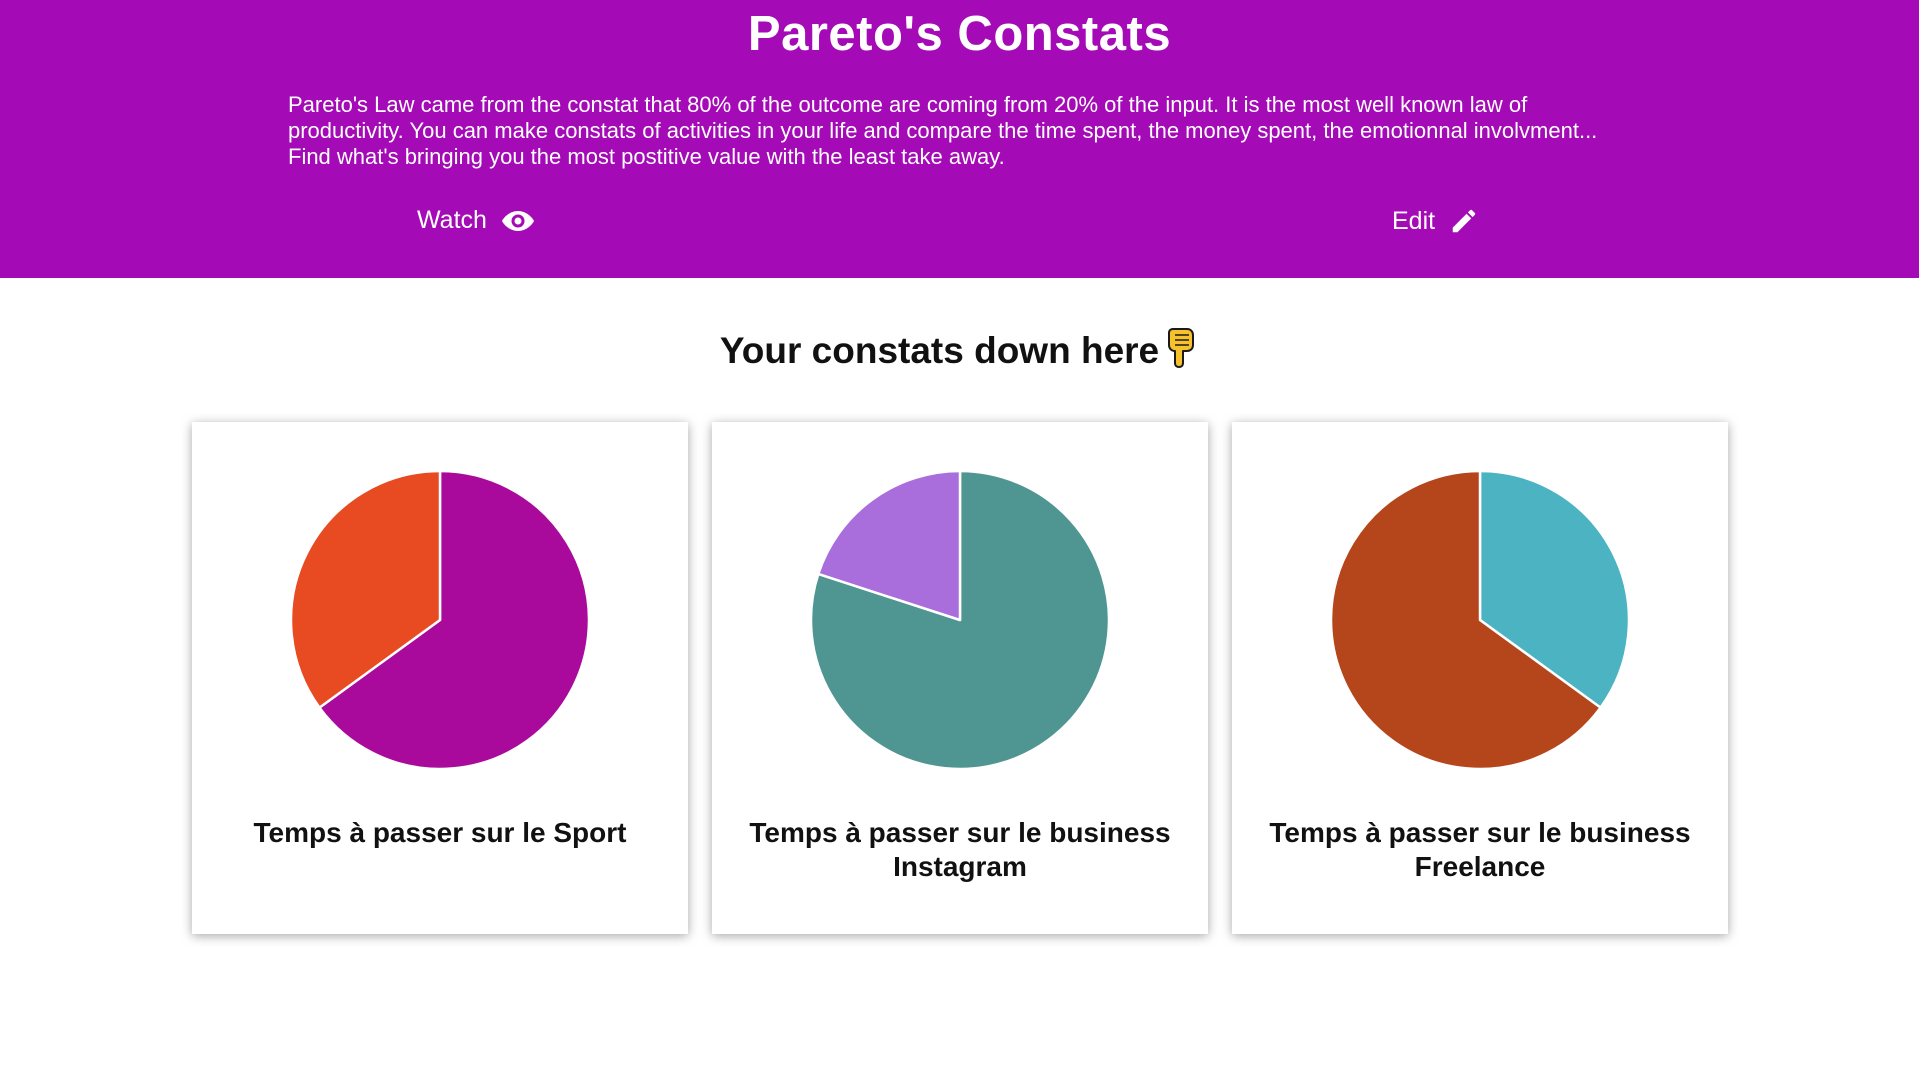 This screenshot has height=1079, width=1919. What do you see at coordinates (959, 34) in the screenshot?
I see `page-title: Pareto's Constats` at bounding box center [959, 34].